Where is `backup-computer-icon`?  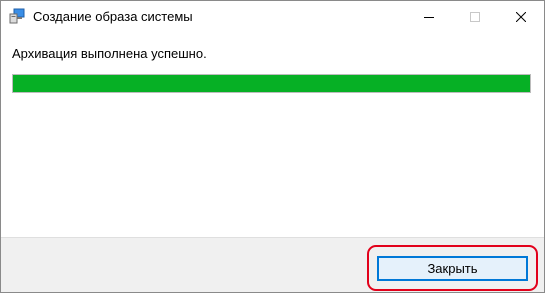 backup-computer-icon is located at coordinates (17, 16).